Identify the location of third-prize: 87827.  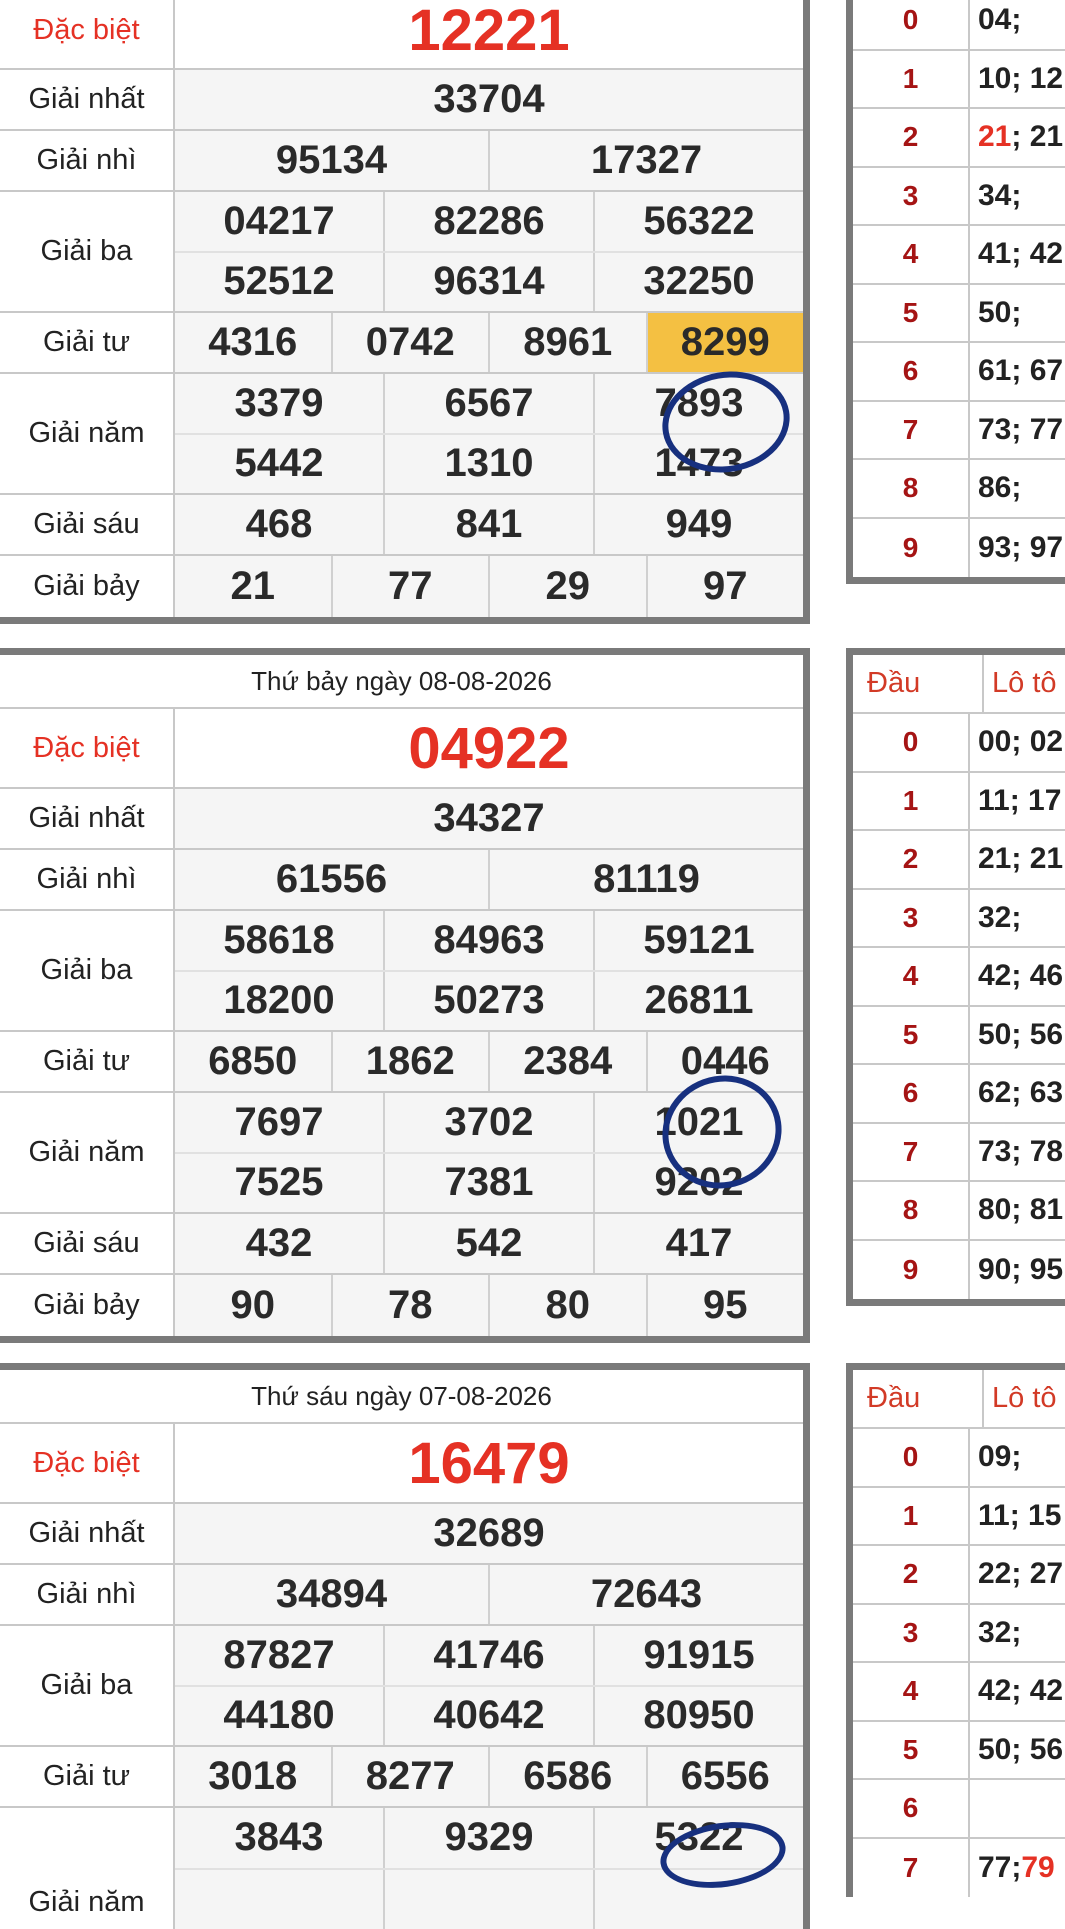
(279, 1655).